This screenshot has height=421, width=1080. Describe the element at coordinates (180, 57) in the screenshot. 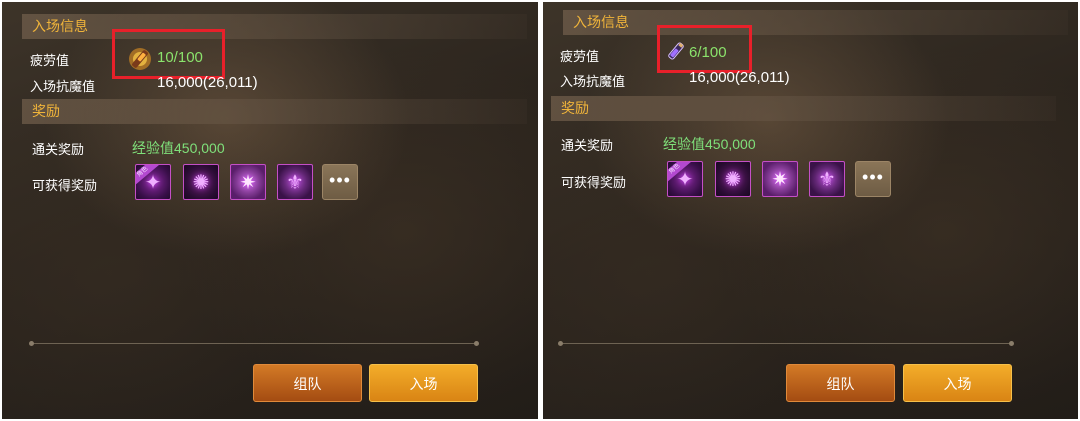

I see `fatigue-value: 10/100` at that location.